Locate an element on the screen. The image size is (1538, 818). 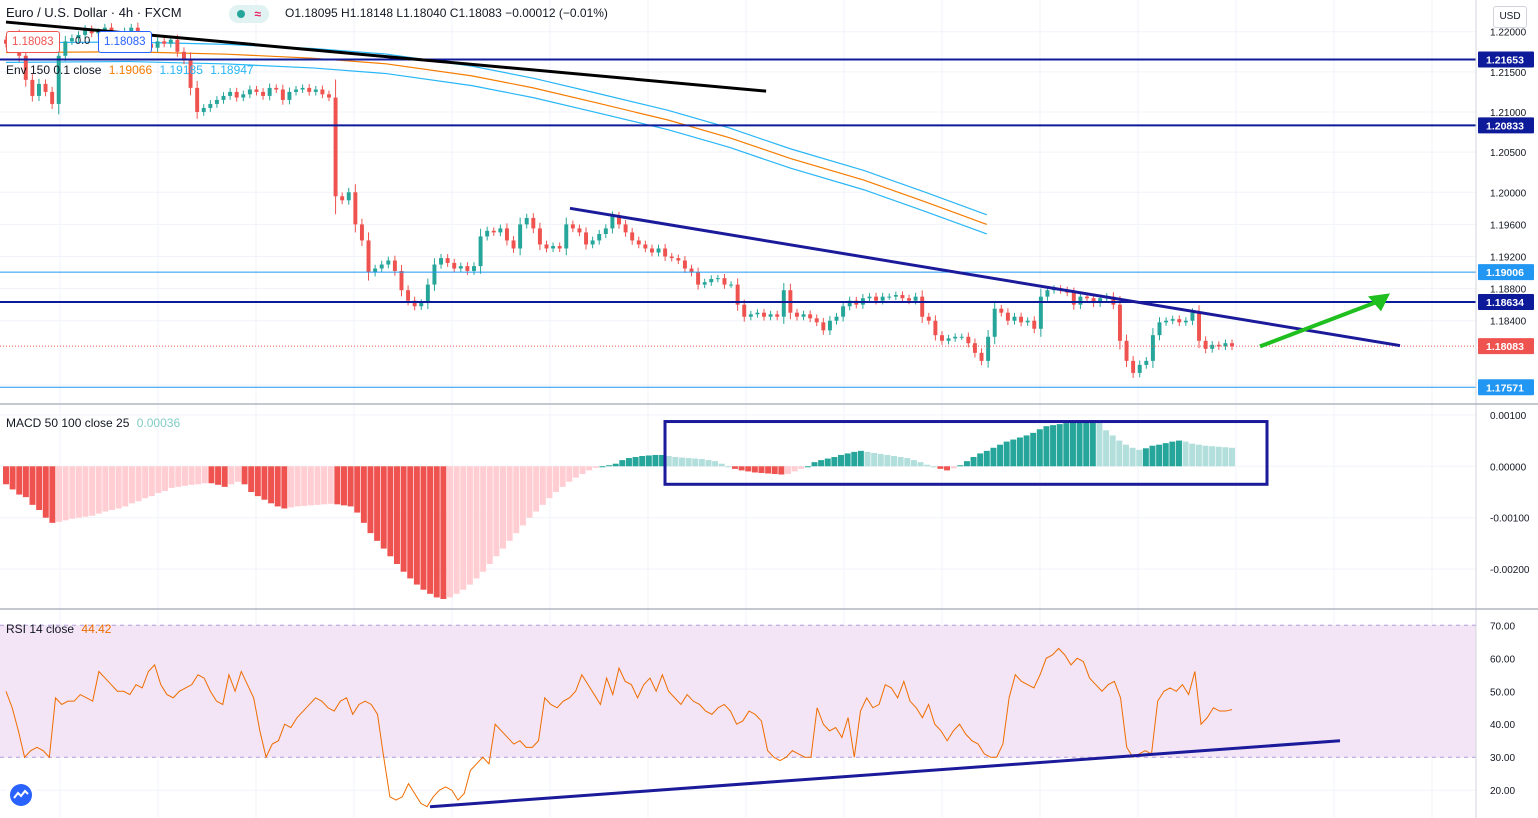
sell-button: 1.18083 is located at coordinates (33, 42).